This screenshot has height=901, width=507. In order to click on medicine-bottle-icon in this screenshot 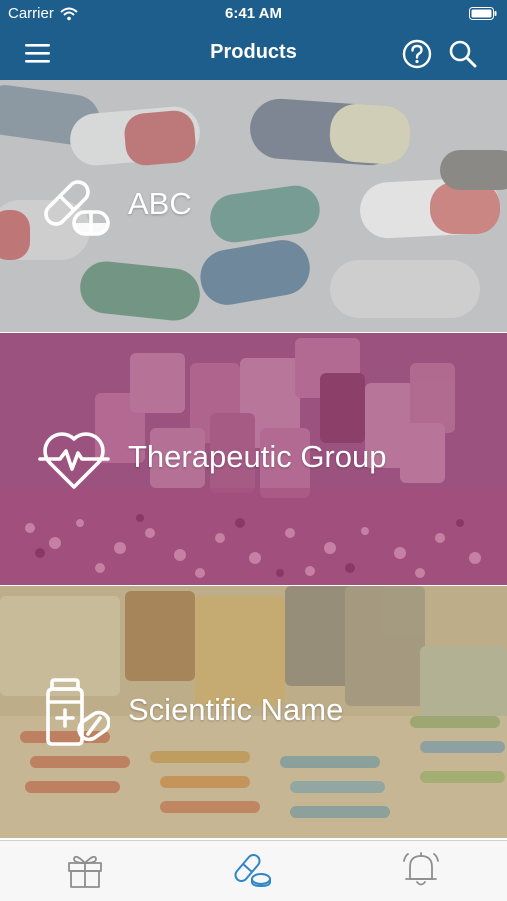, I will do `click(78, 712)`.